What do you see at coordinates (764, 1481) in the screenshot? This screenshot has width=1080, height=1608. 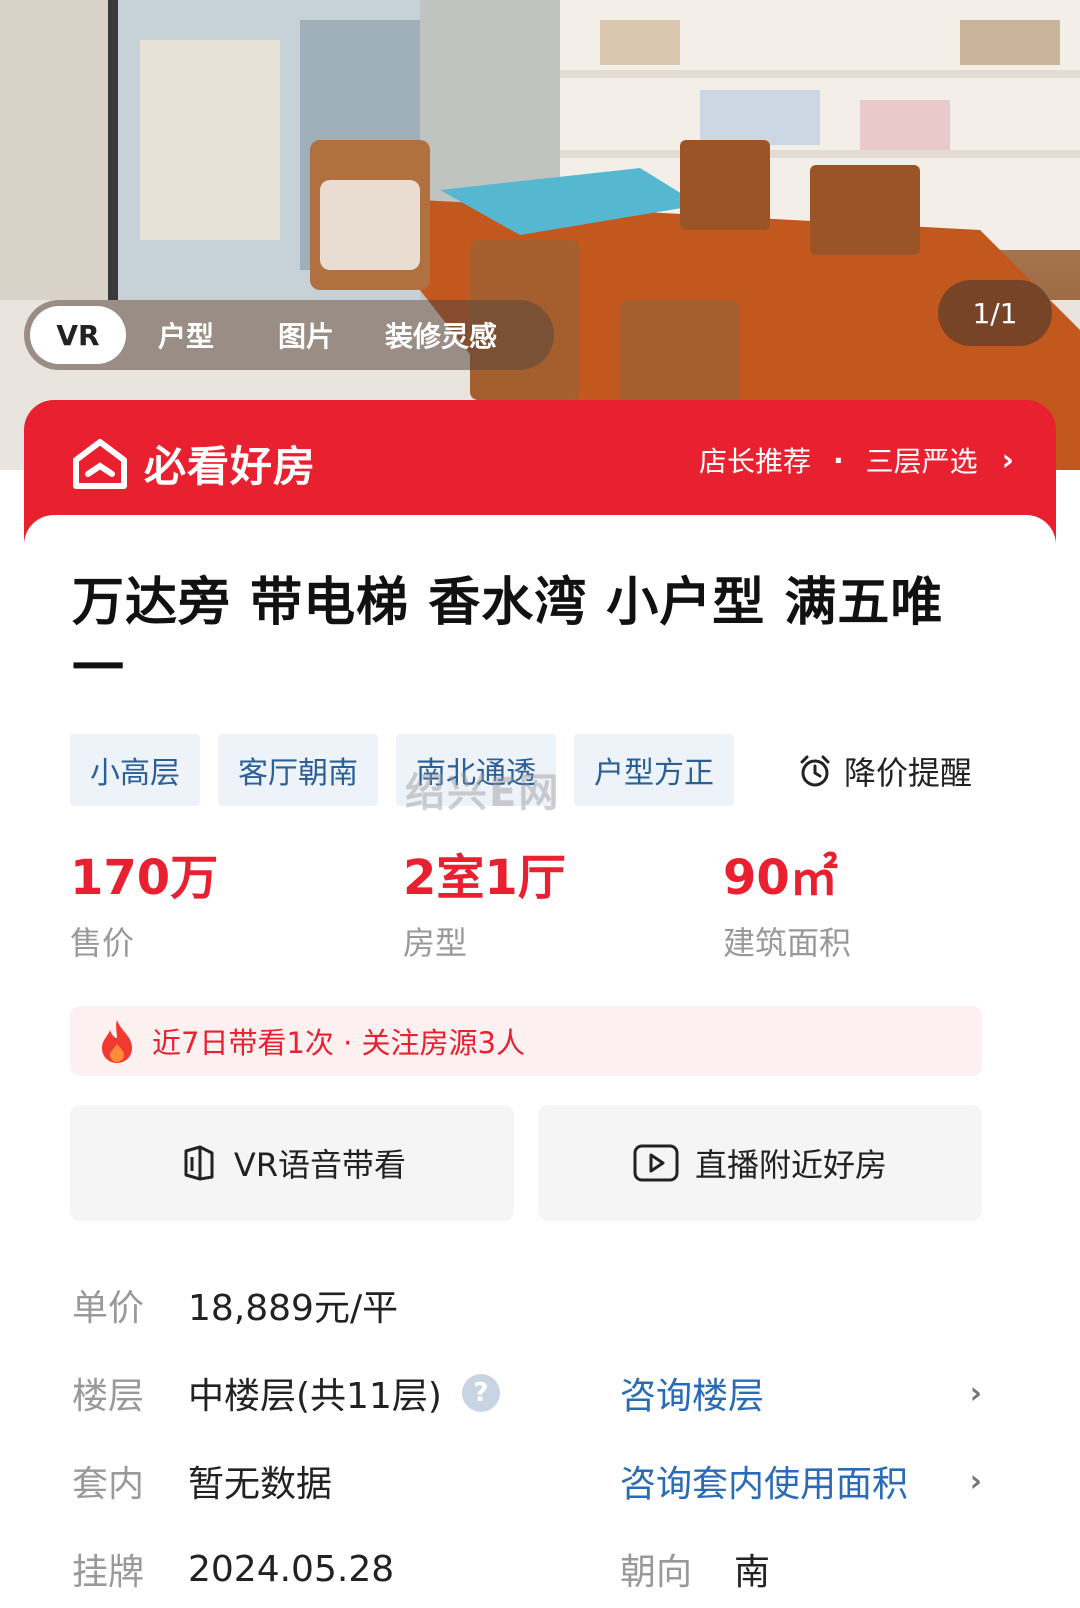 I see `consult-inner-area-link: 咨询套内使用面积` at bounding box center [764, 1481].